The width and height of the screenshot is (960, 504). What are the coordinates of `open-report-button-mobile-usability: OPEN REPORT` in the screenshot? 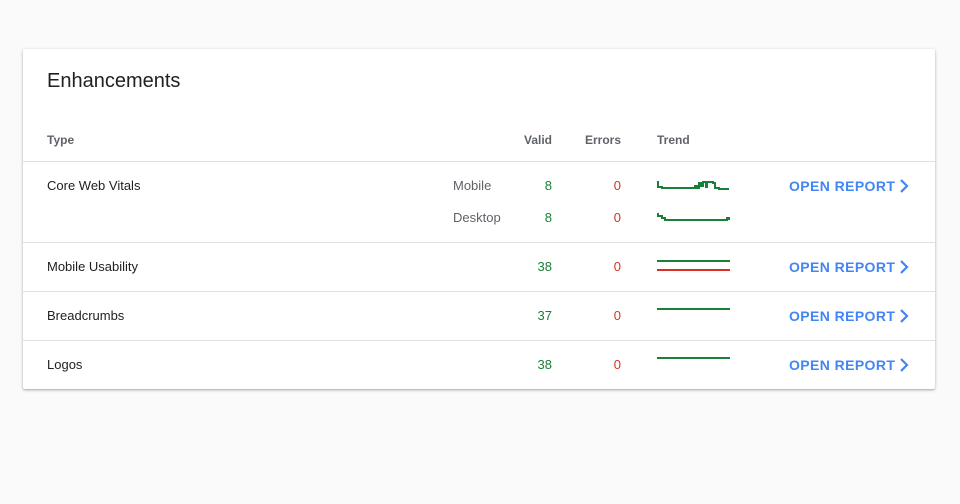 It's located at (842, 267).